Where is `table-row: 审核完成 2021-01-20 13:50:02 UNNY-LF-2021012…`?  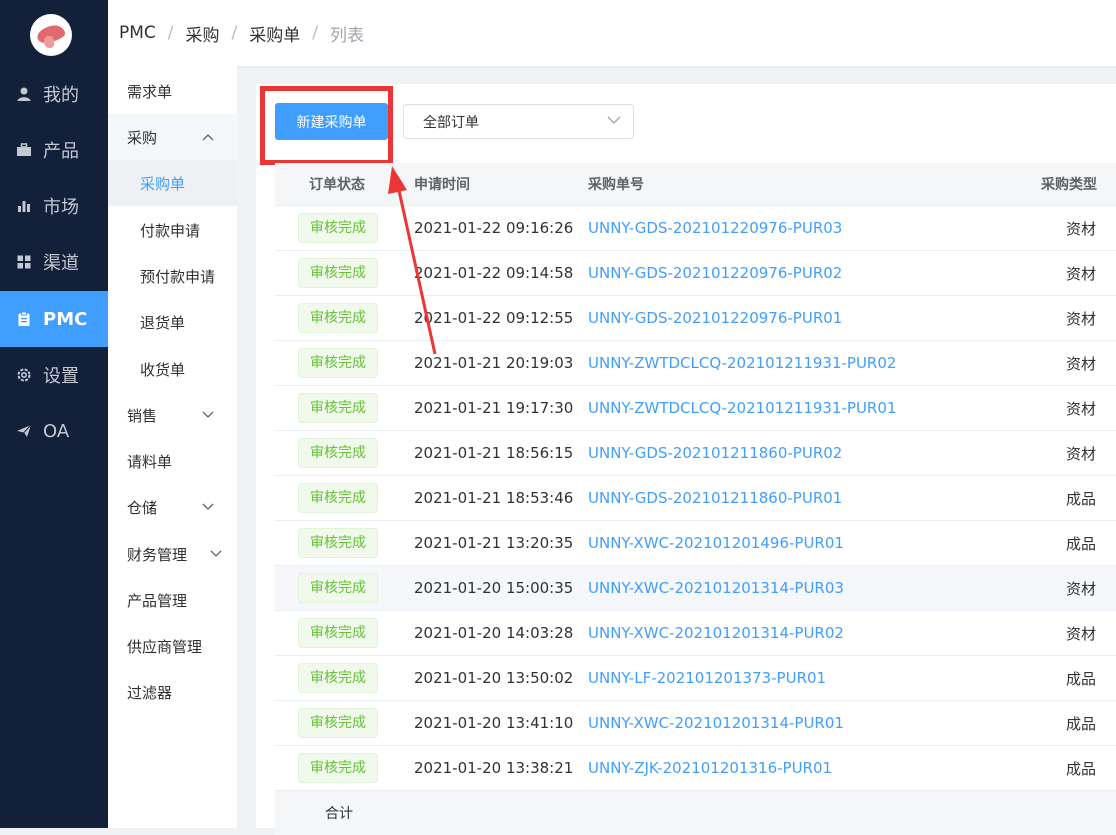 table-row: 审核完成 2021-01-20 13:50:02 UNNY-LF-2021012… is located at coordinates (695, 678).